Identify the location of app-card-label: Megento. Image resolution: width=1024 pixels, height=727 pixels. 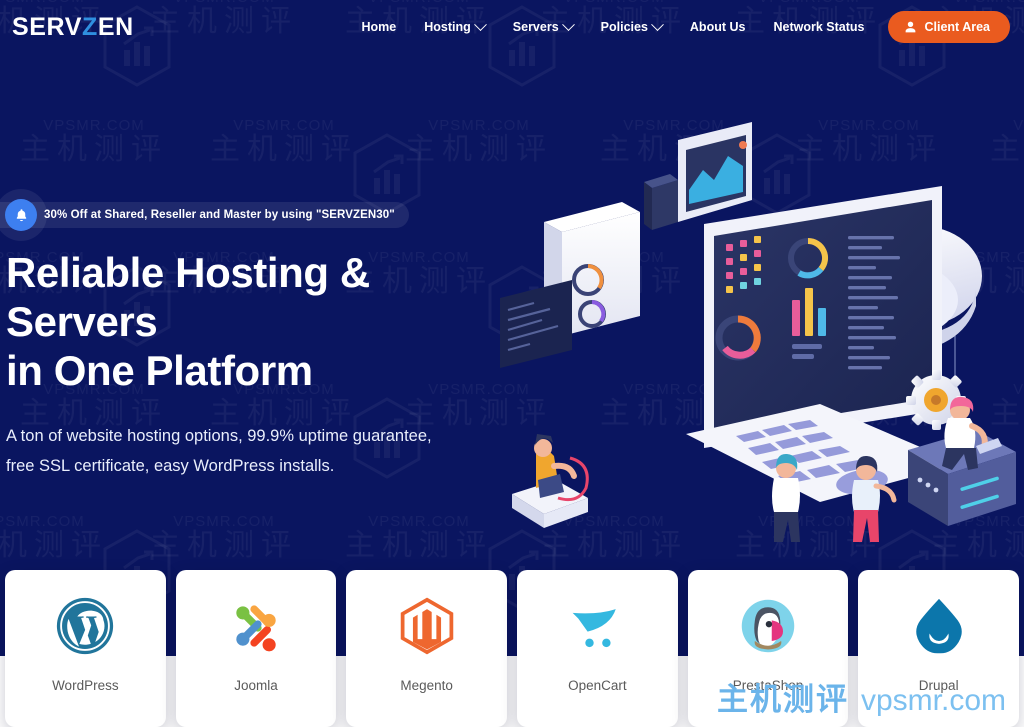
(426, 685).